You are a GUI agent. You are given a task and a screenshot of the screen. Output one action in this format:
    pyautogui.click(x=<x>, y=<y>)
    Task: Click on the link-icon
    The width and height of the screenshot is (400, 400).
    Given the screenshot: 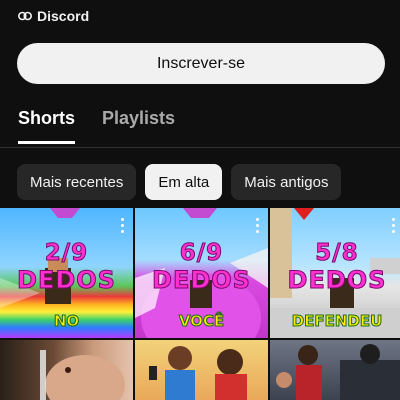 What is the action you would take?
    pyautogui.click(x=25, y=16)
    